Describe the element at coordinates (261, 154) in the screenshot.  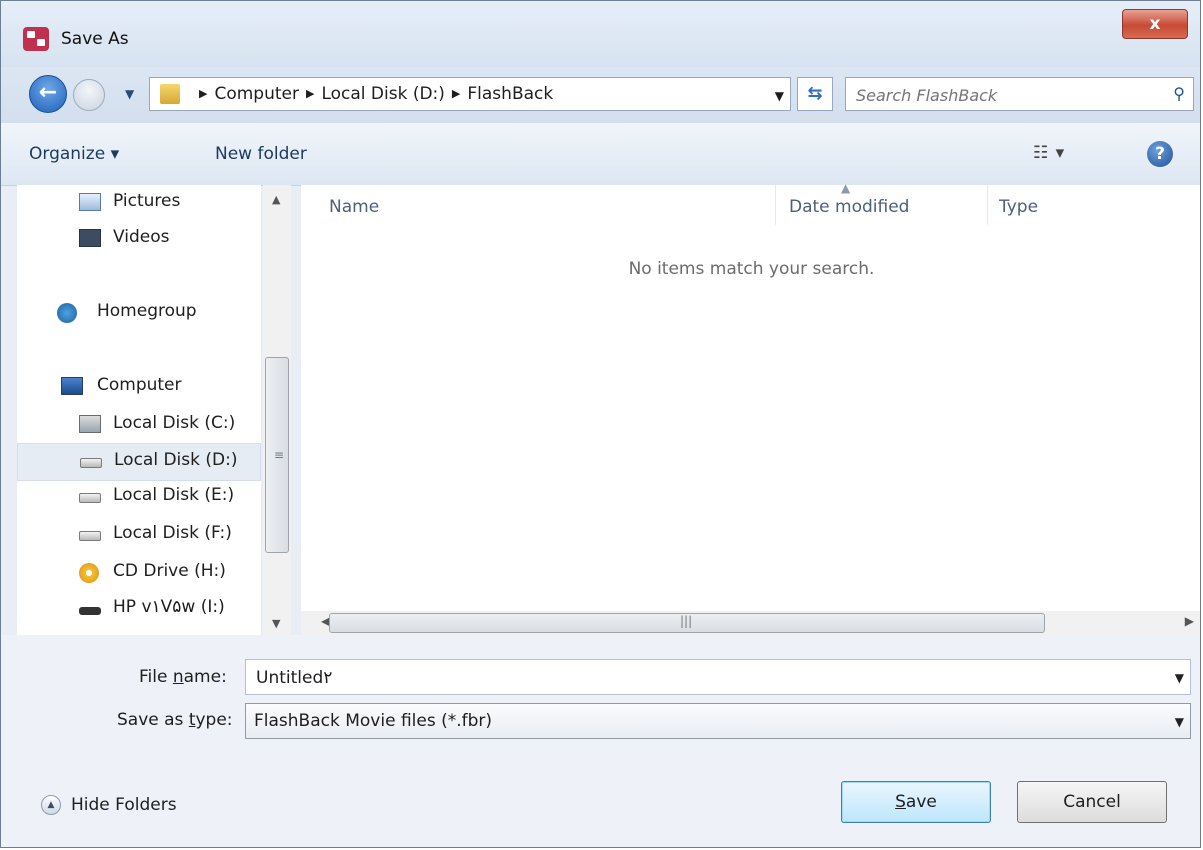
I see `new-folder-button: New folder` at that location.